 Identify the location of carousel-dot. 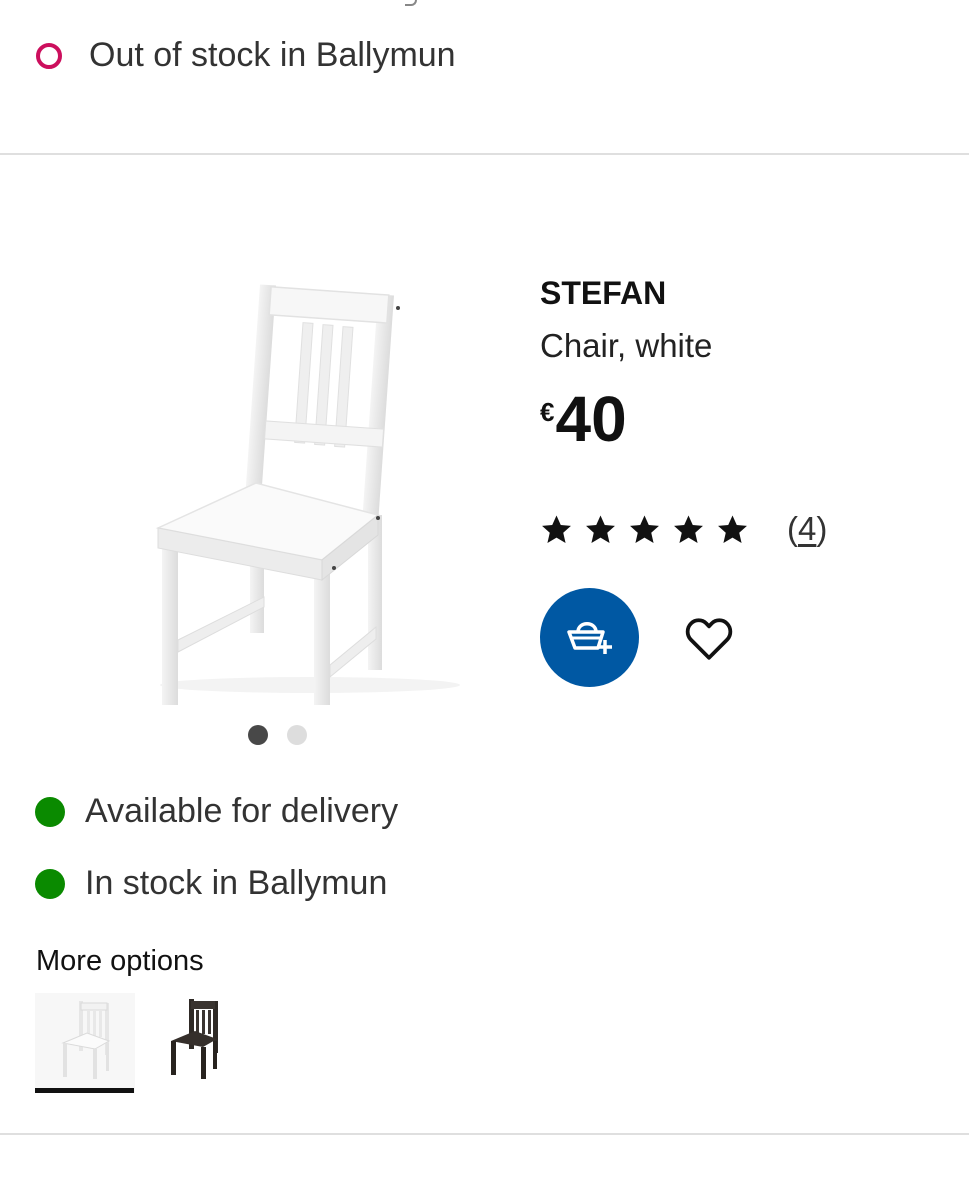
(297, 735).